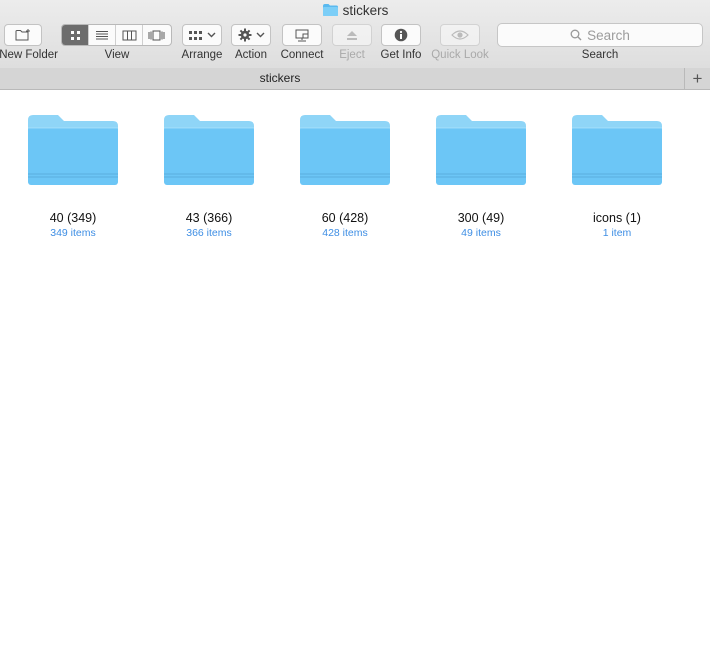 Image resolution: width=710 pixels, height=668 pixels. I want to click on tab-bar: stickers +, so click(355, 79).